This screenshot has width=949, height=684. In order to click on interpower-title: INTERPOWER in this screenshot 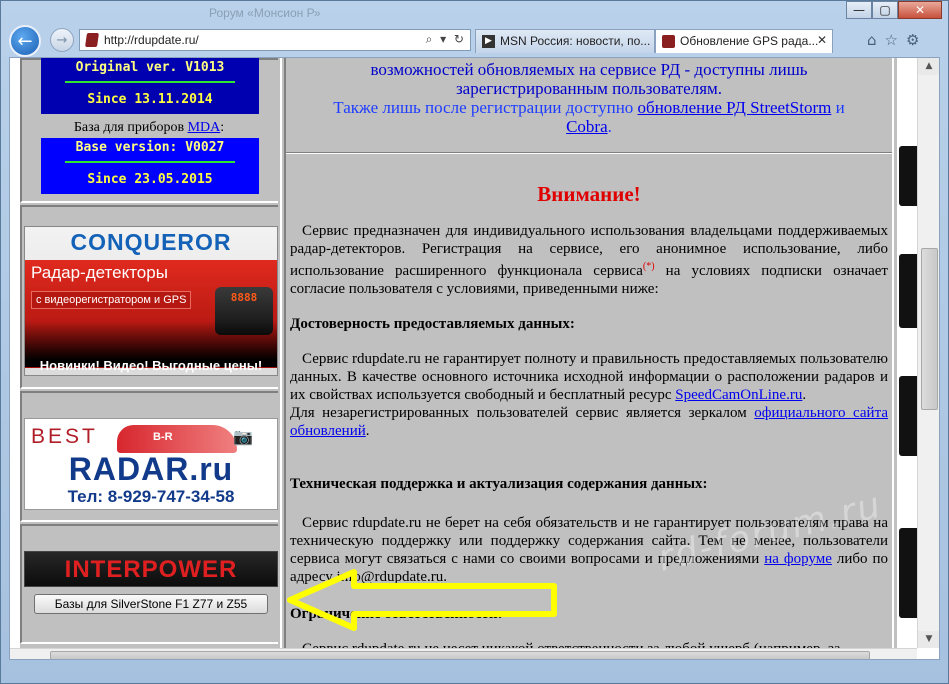, I will do `click(151, 569)`.